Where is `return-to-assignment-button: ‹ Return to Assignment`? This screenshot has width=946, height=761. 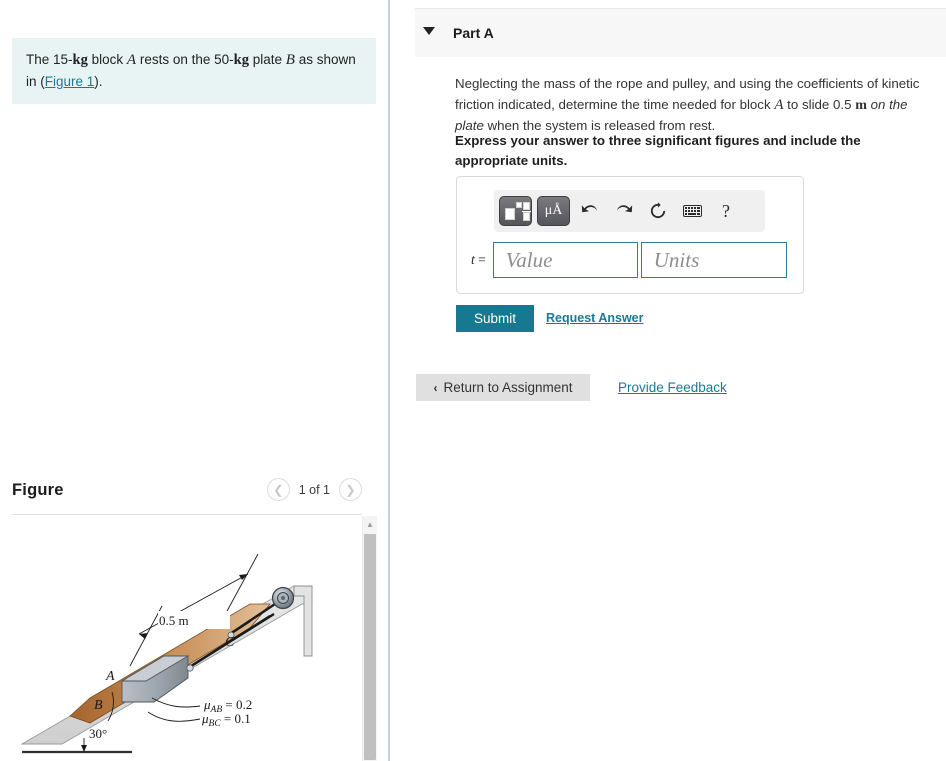 return-to-assignment-button: ‹ Return to Assignment is located at coordinates (503, 387).